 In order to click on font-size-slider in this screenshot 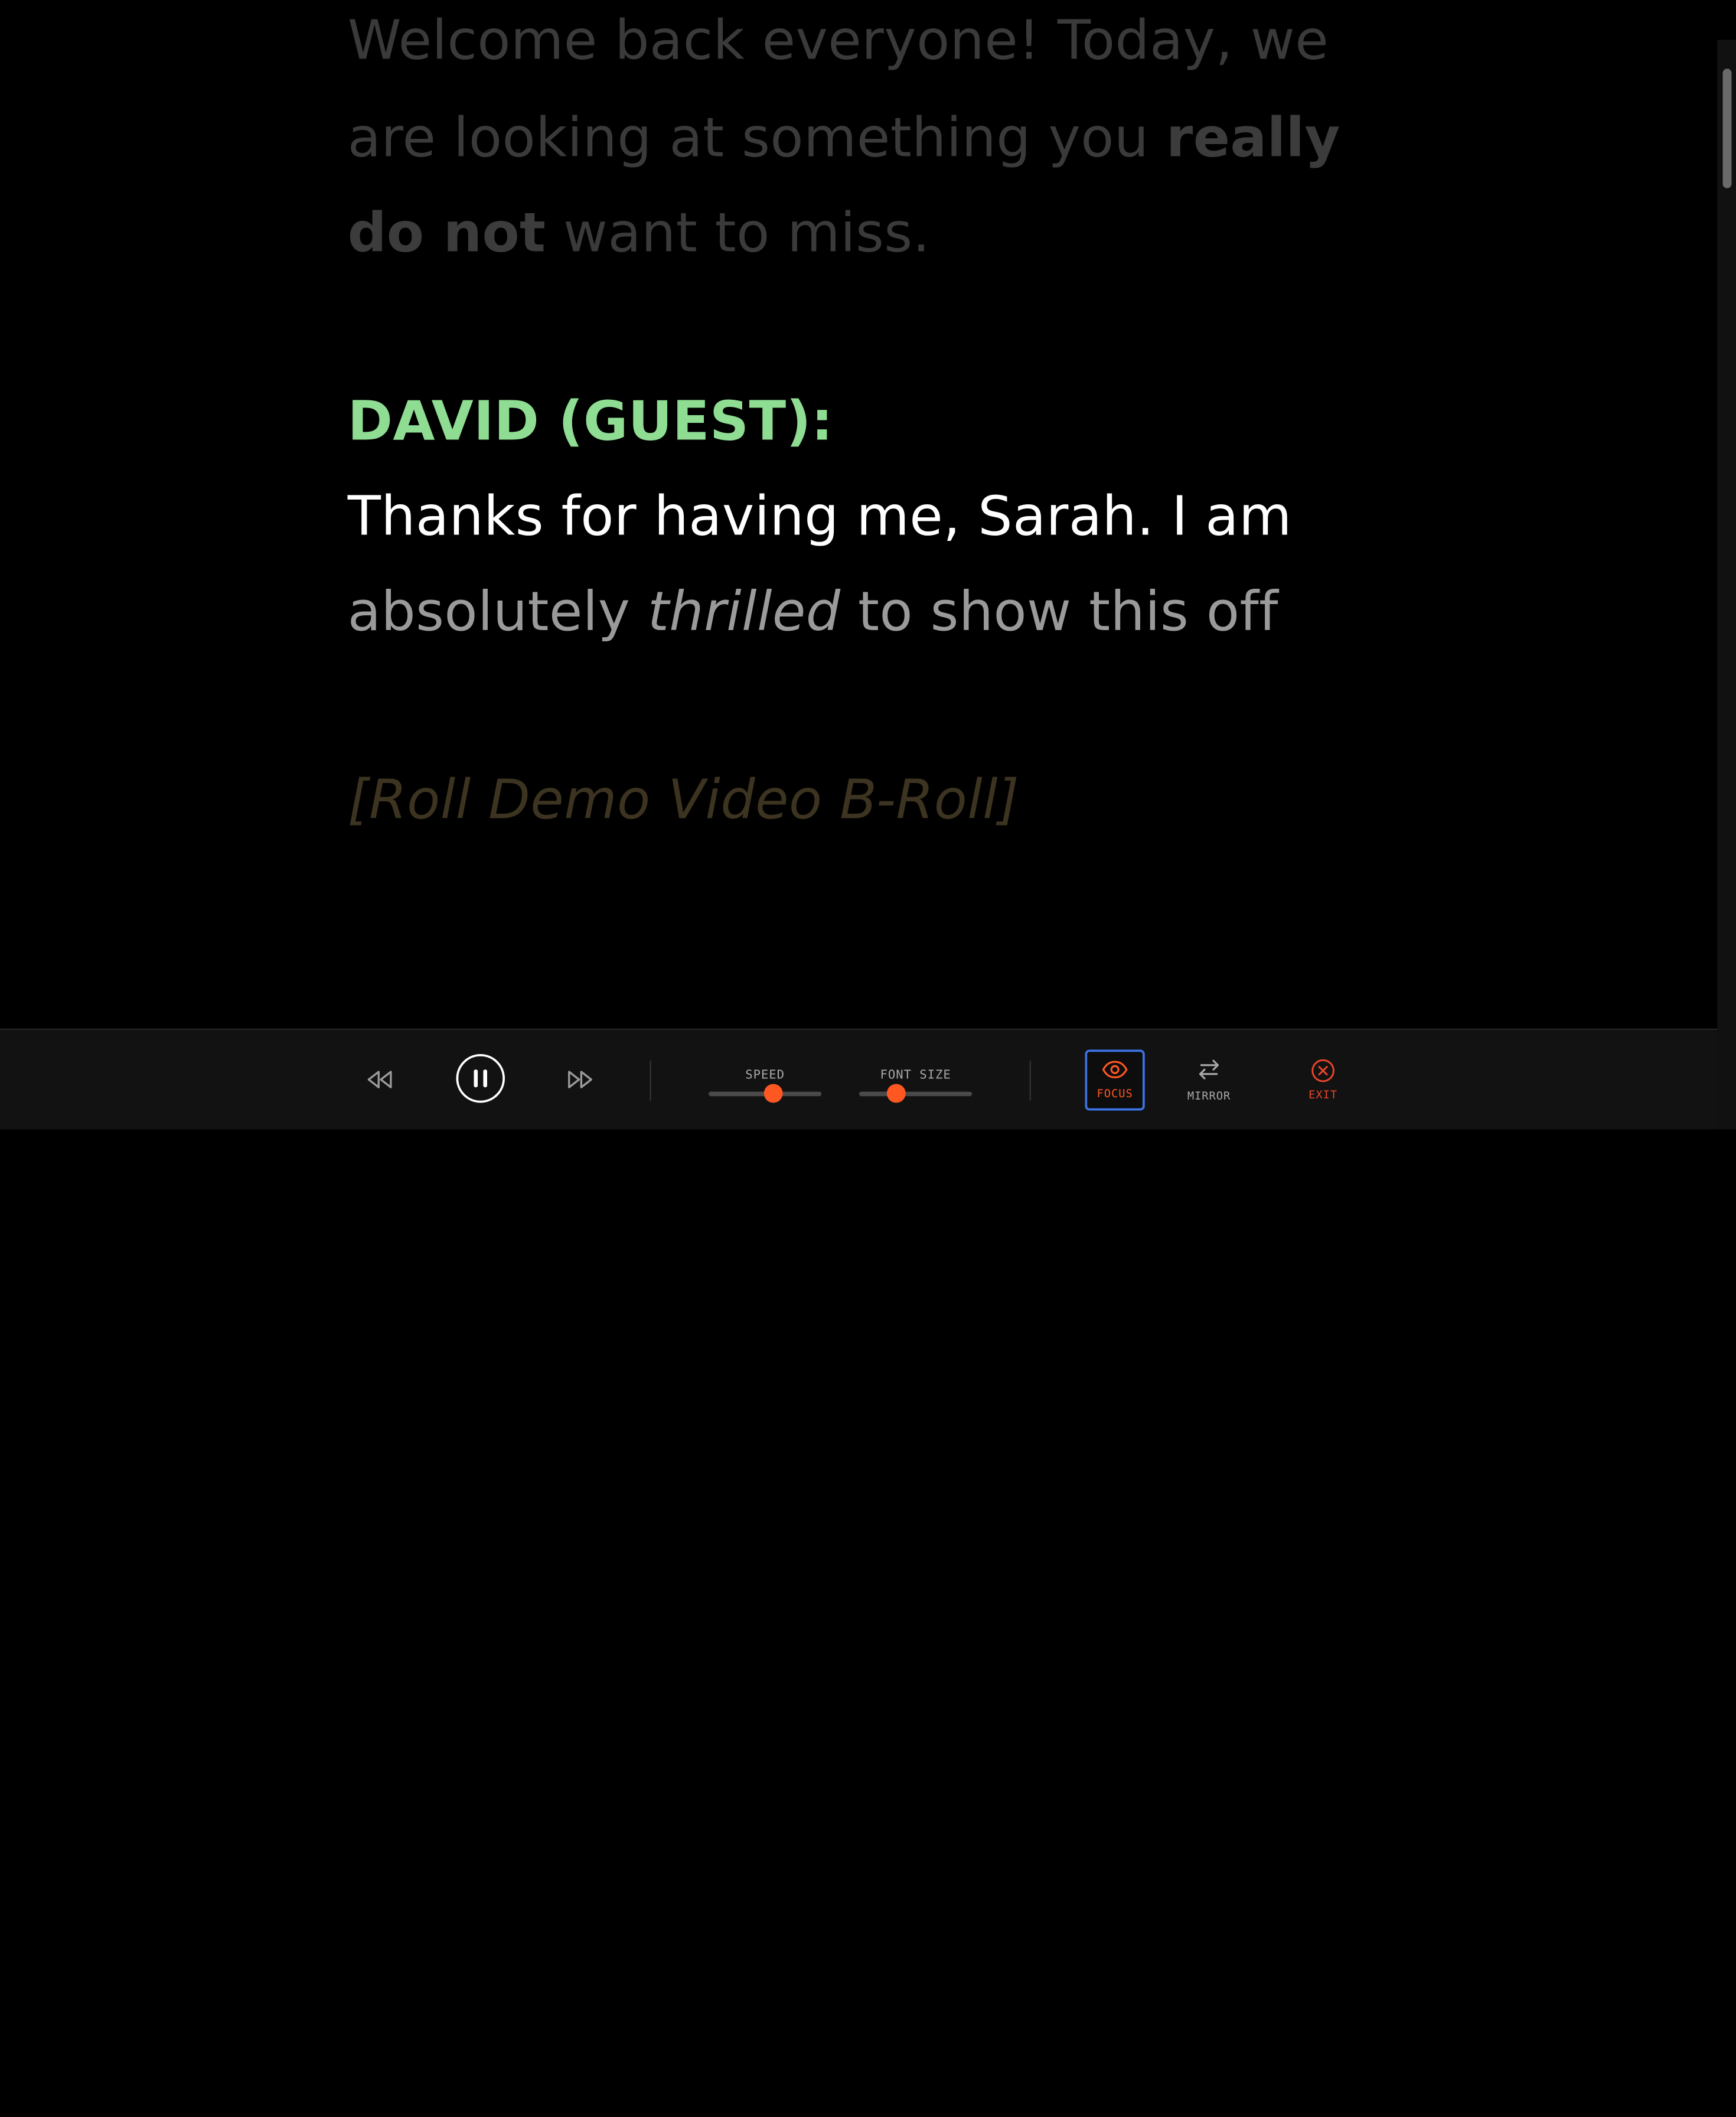, I will do `click(916, 1093)`.